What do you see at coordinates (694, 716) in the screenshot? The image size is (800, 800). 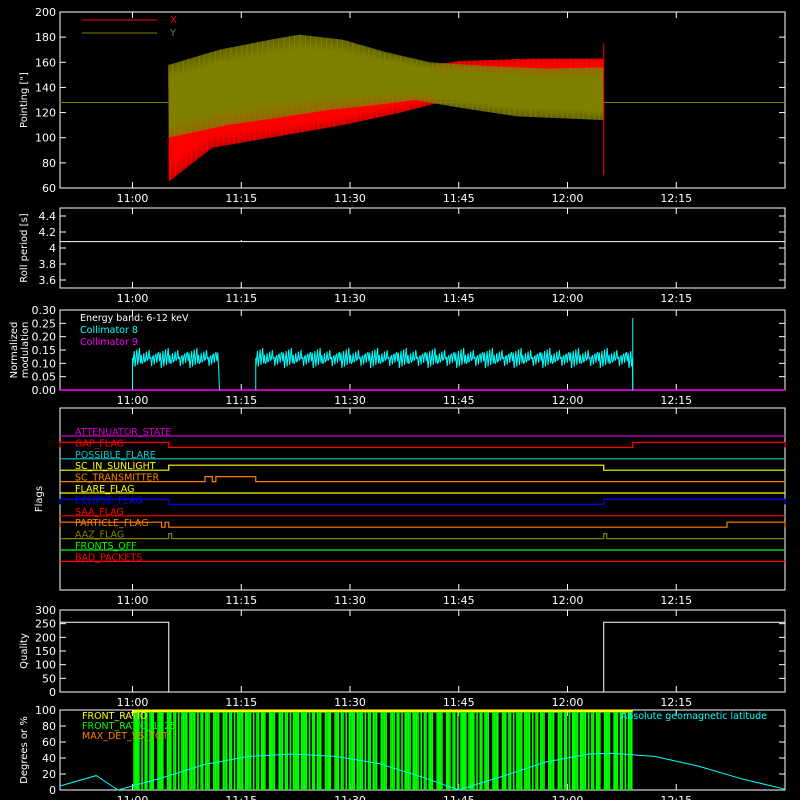 I see `legend-label: Absolute geomagnetic latitude` at bounding box center [694, 716].